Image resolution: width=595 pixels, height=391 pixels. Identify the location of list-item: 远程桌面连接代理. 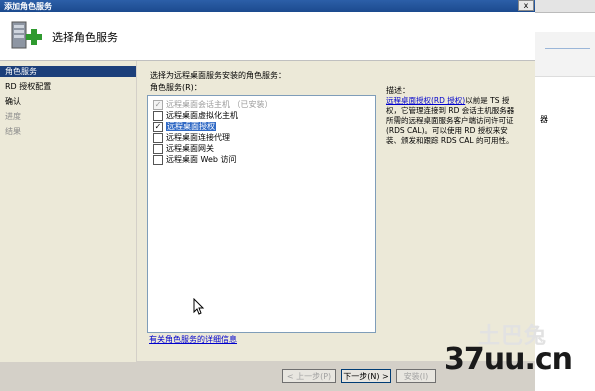
(198, 137).